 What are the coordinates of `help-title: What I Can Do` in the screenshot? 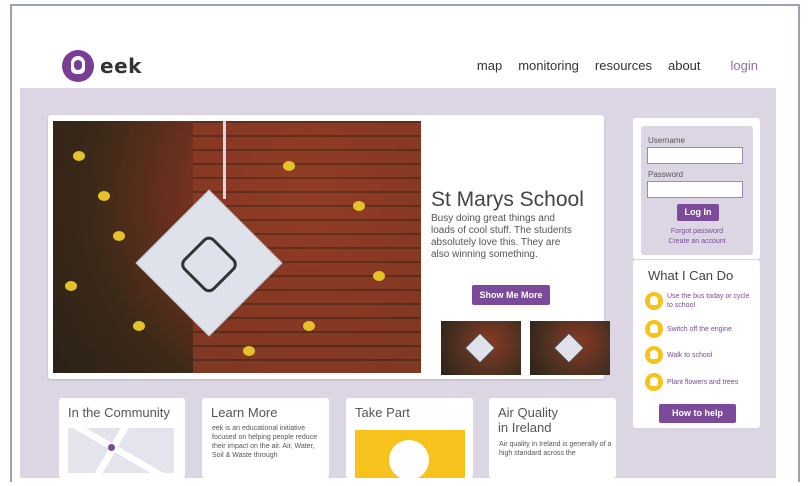 It's located at (691, 275).